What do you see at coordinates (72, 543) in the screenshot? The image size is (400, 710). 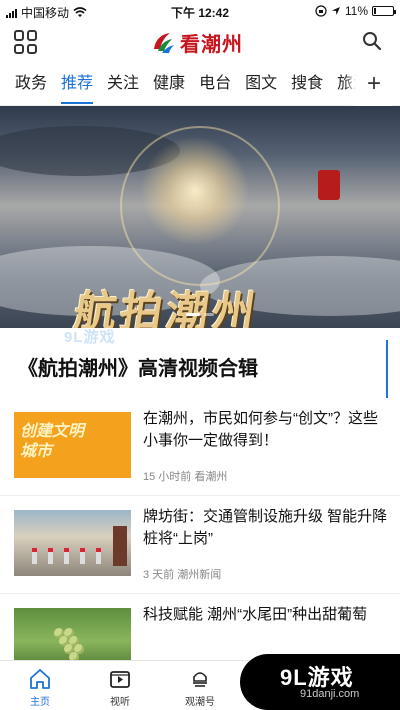 I see `news-thumbnail` at bounding box center [72, 543].